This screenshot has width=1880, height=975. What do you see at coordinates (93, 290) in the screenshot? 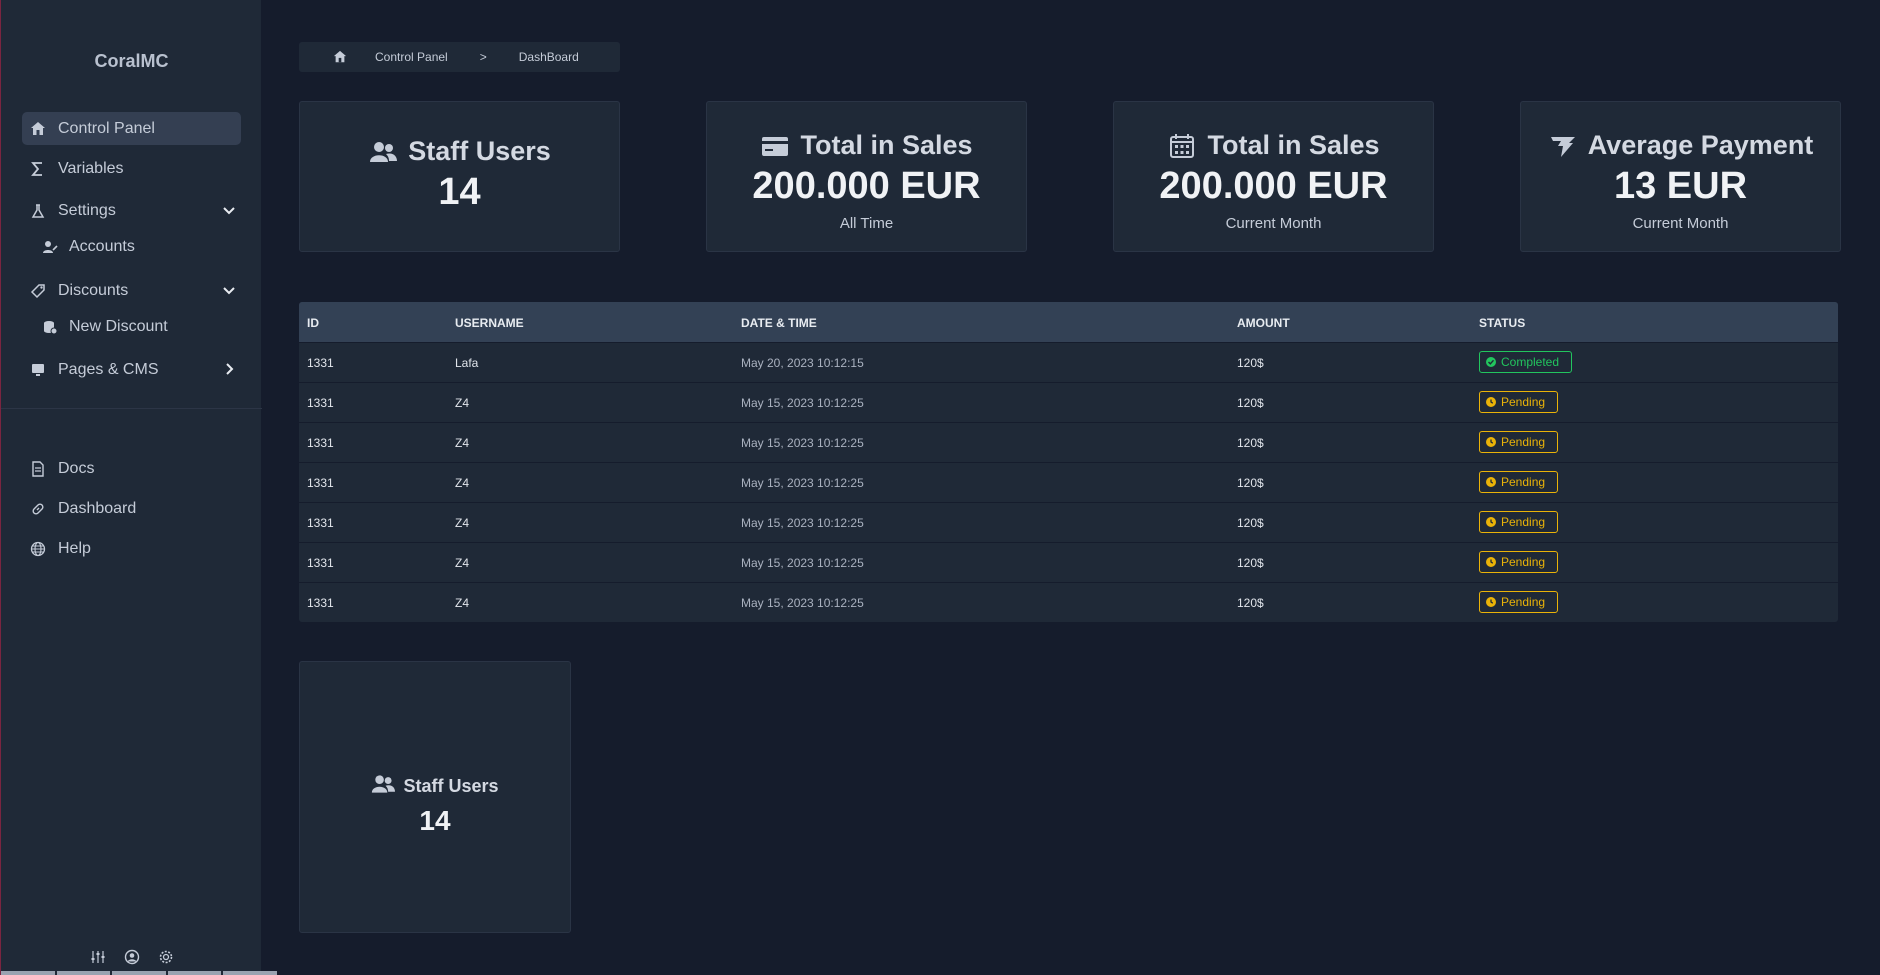
I see `sidebar-item-label: Discounts` at bounding box center [93, 290].